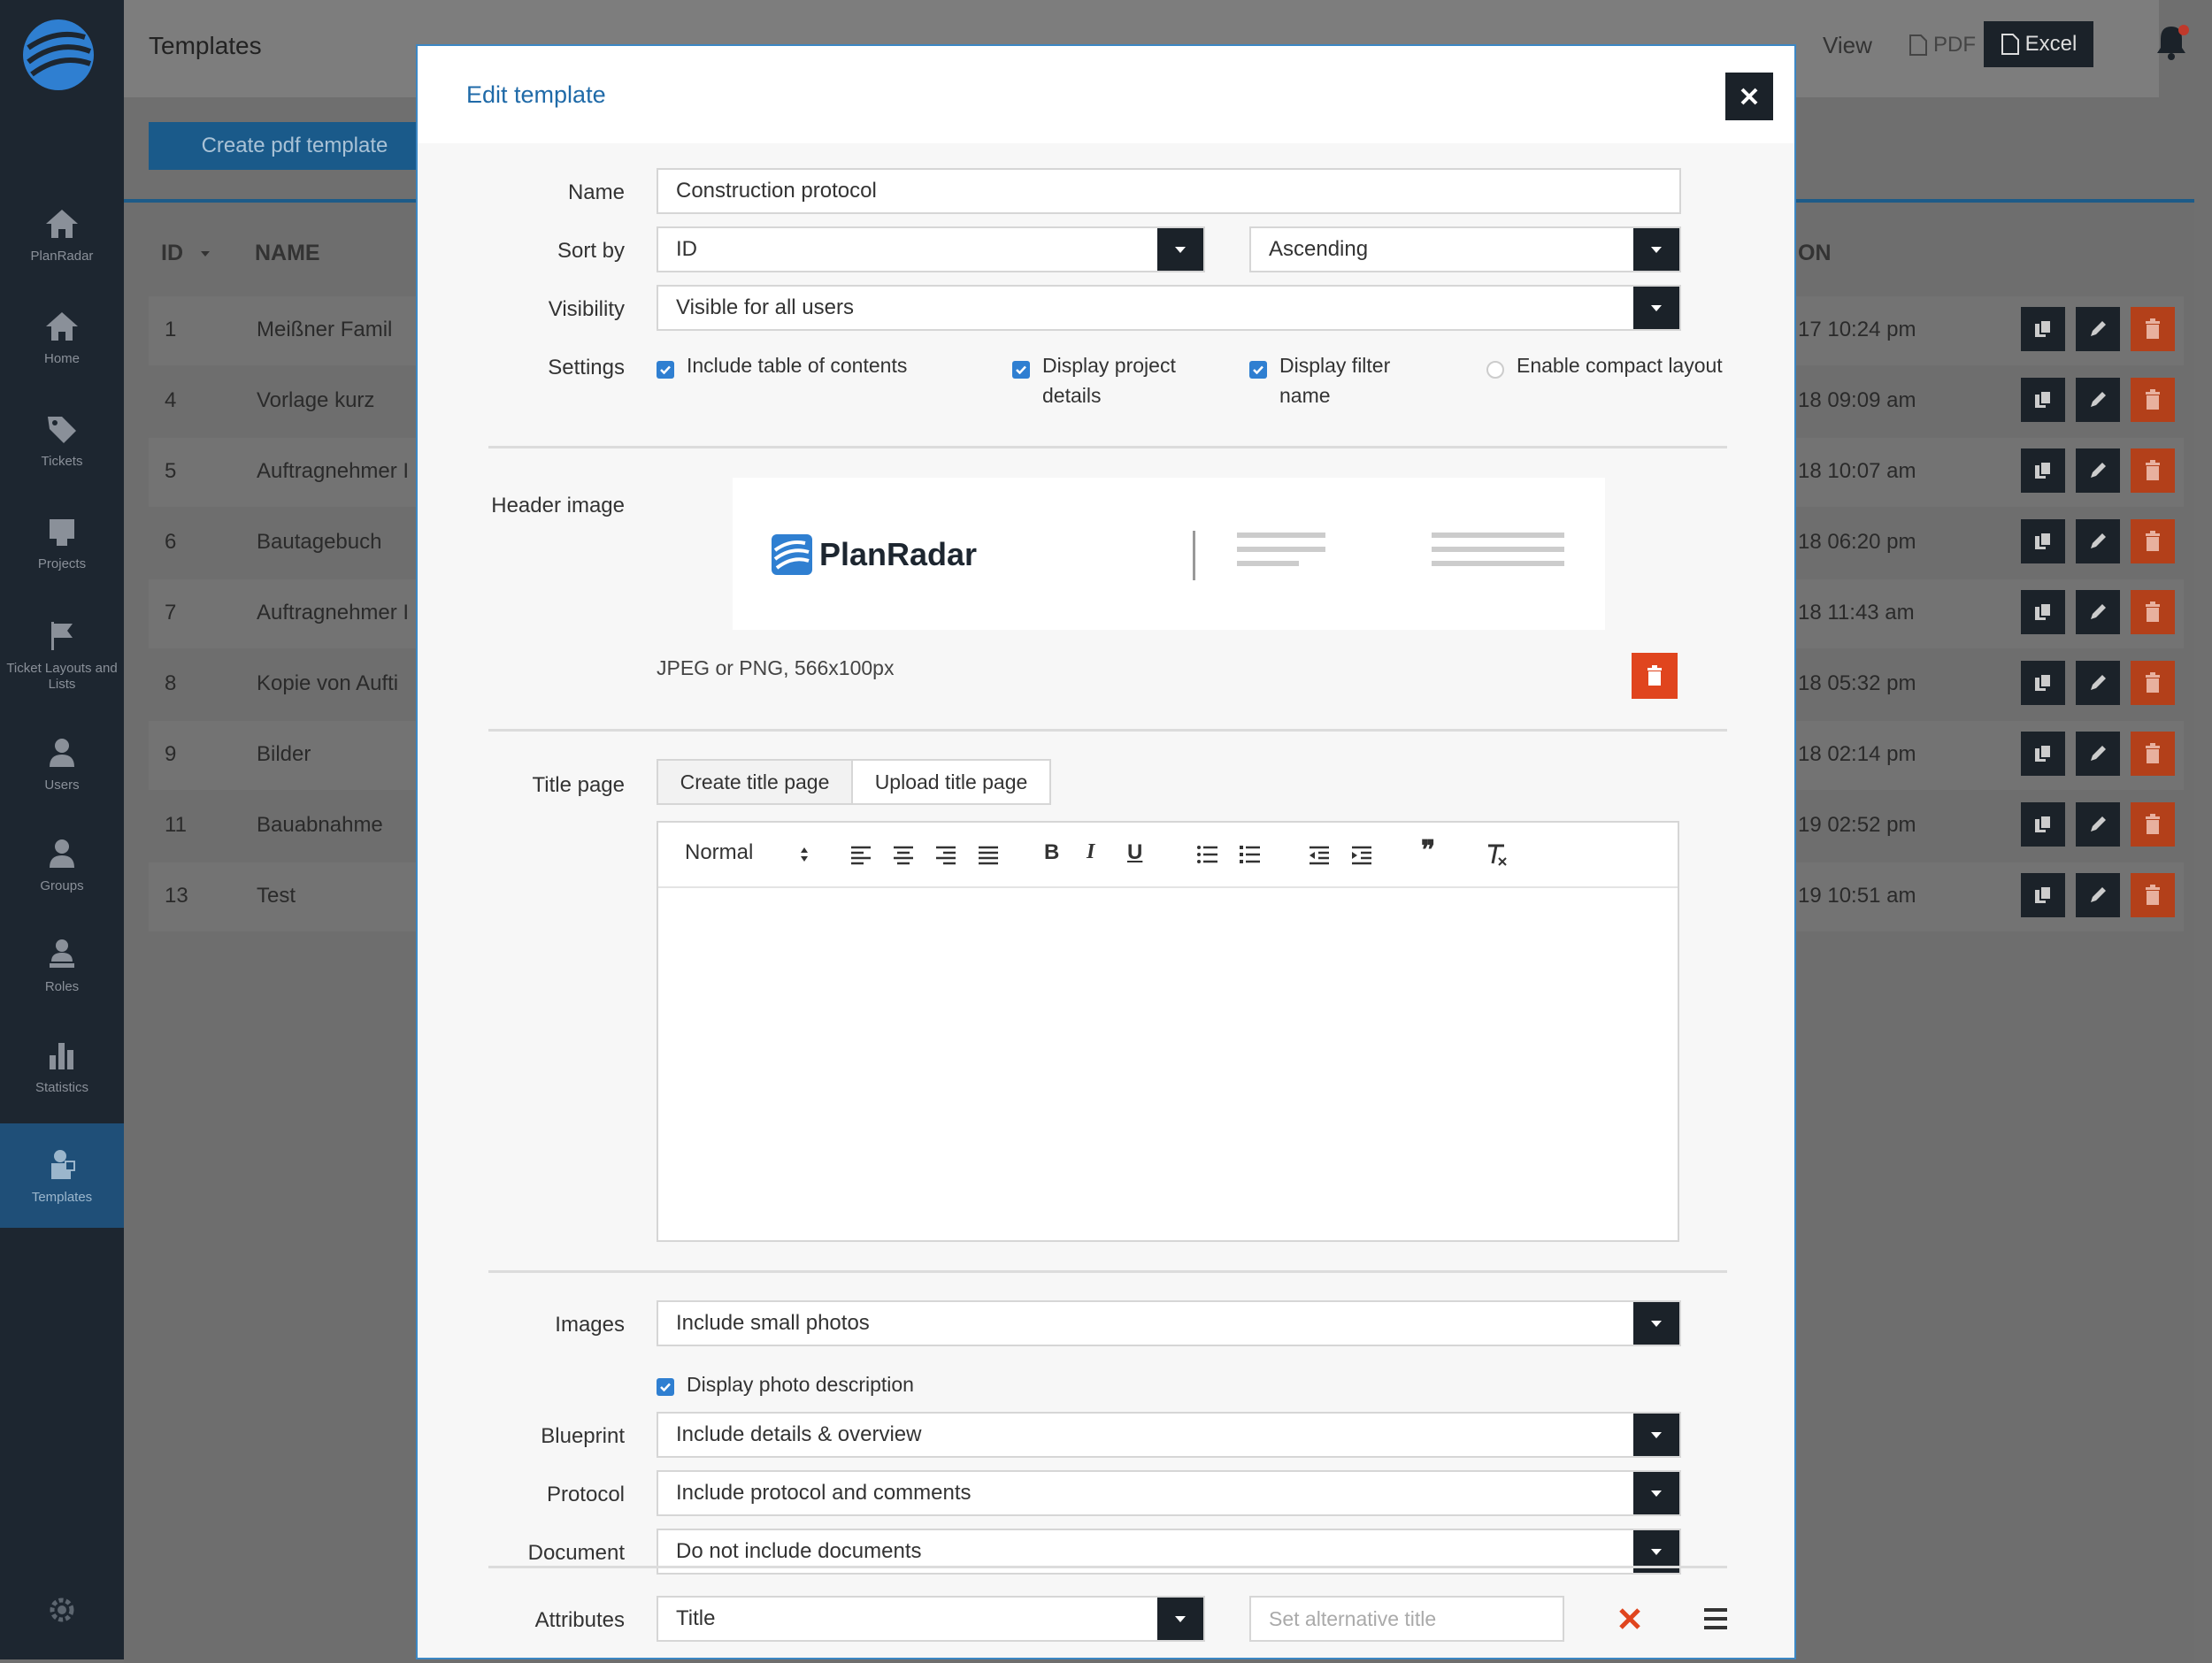 The height and width of the screenshot is (1663, 2212). What do you see at coordinates (899, 554) in the screenshot?
I see `header-logo-text: PlanRadar` at bounding box center [899, 554].